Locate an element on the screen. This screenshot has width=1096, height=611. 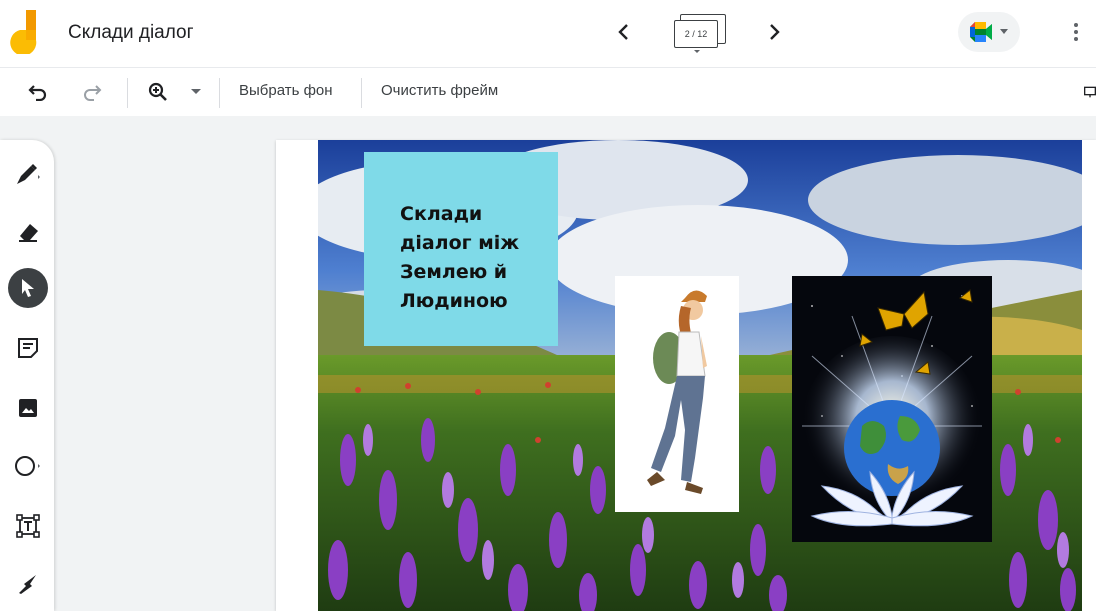
sticky-note: Склади діалог між Землею й Людиною is located at coordinates (461, 249).